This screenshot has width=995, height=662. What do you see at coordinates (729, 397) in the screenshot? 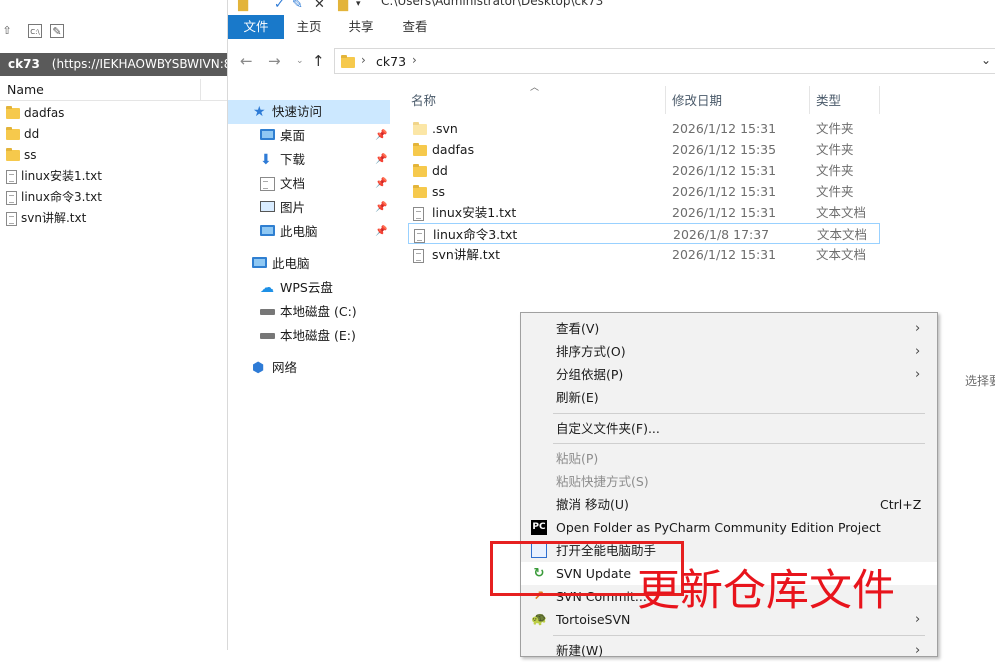
I see `menu-item-refresh: 刷新(E)` at bounding box center [729, 397].